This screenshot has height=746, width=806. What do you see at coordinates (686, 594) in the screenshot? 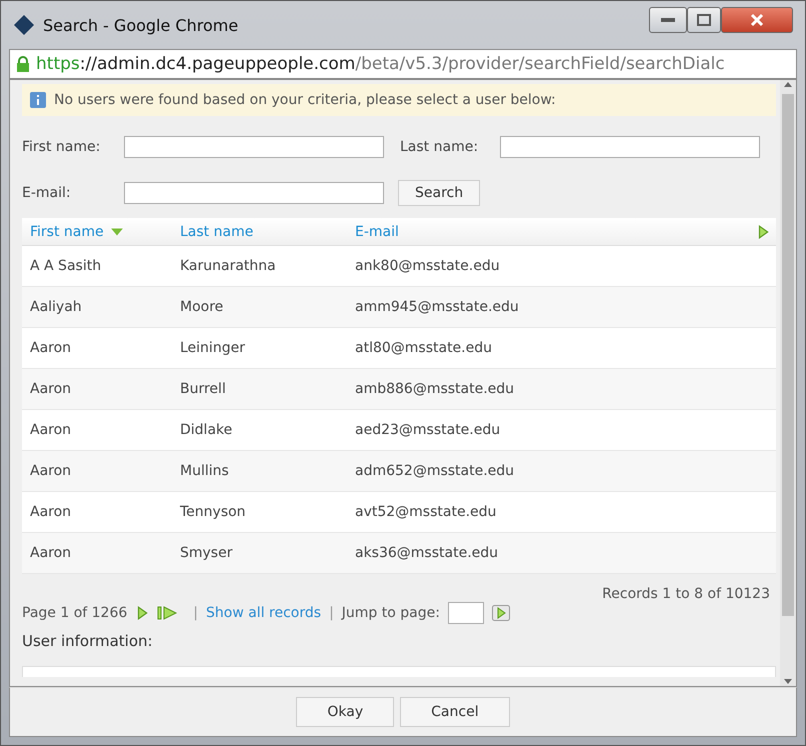
I see `records-count: Records 1 to 8 of 10123` at bounding box center [686, 594].